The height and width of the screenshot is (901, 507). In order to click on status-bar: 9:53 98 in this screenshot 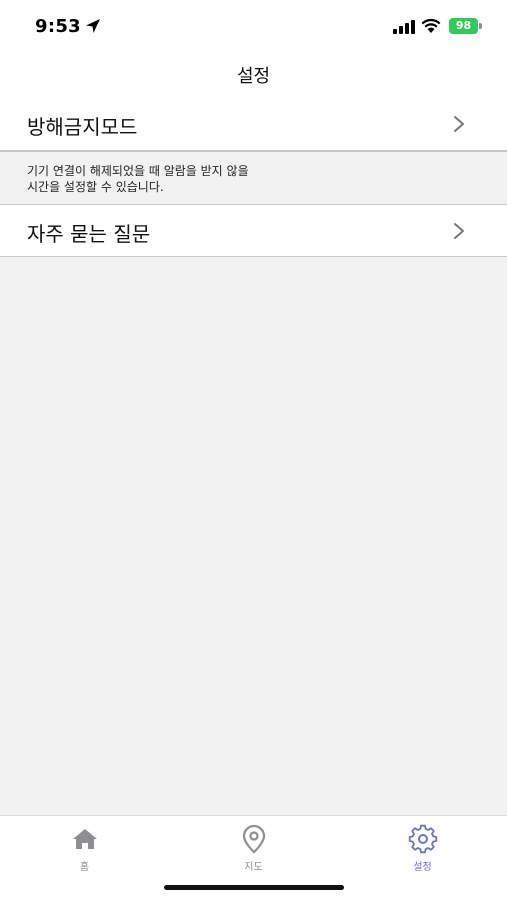, I will do `click(253, 26)`.